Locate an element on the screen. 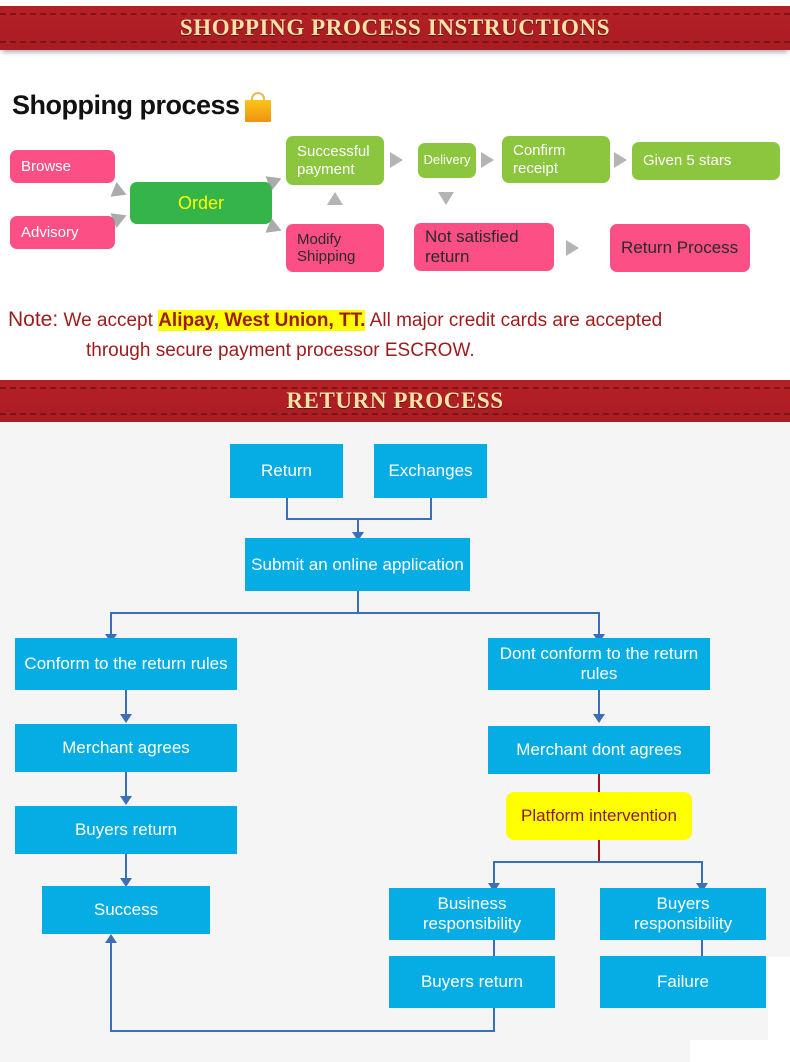  connector-return-down is located at coordinates (287, 508).